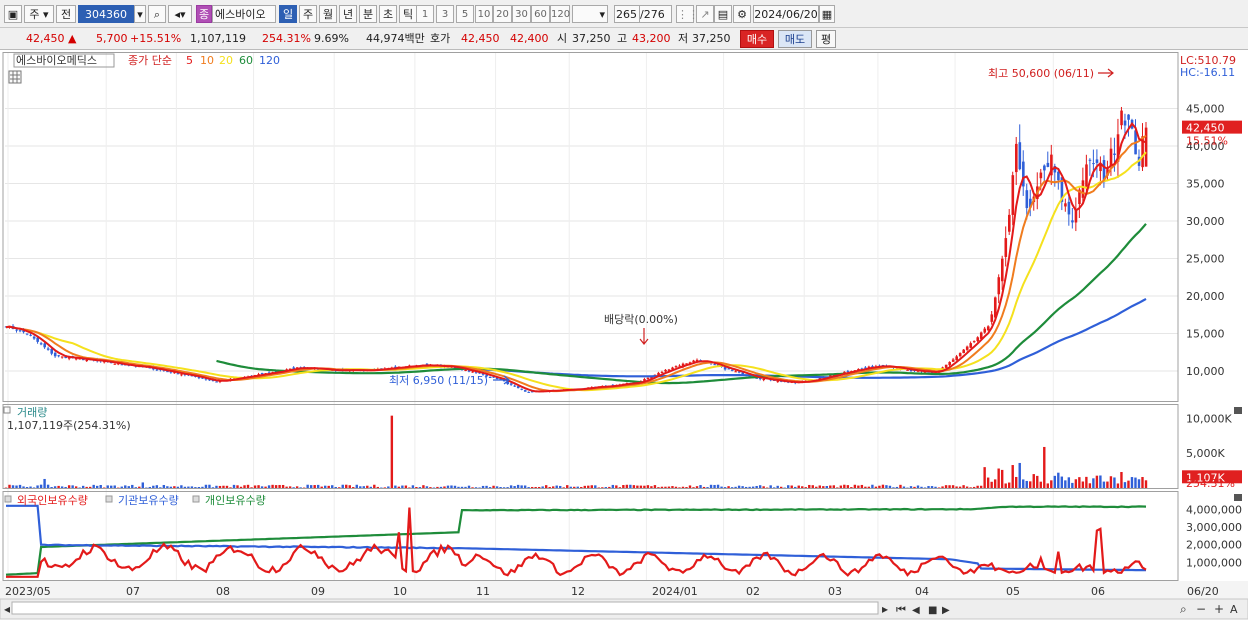 This screenshot has width=1248, height=621. What do you see at coordinates (157, 14) in the screenshot?
I see `search-icon: ⌕` at bounding box center [157, 14].